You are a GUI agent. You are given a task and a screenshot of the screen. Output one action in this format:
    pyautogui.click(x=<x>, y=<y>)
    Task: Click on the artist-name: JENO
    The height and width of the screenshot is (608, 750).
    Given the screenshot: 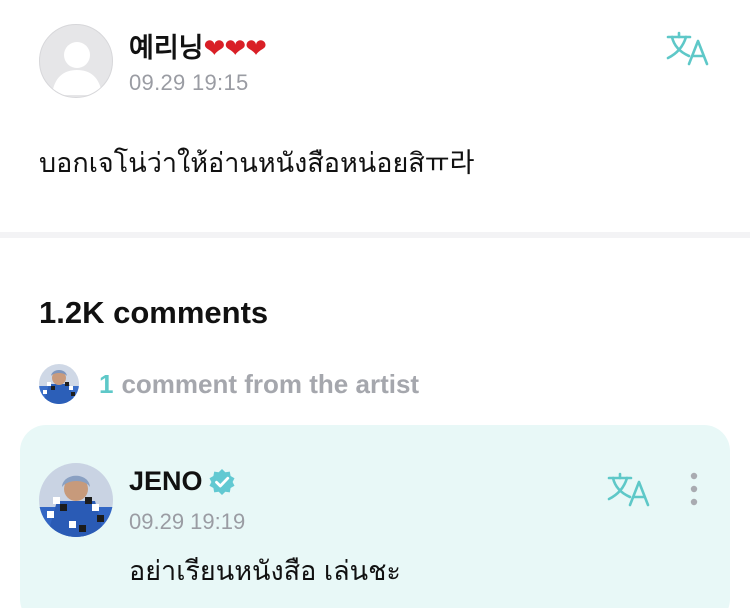 What is the action you would take?
    pyautogui.click(x=166, y=481)
    